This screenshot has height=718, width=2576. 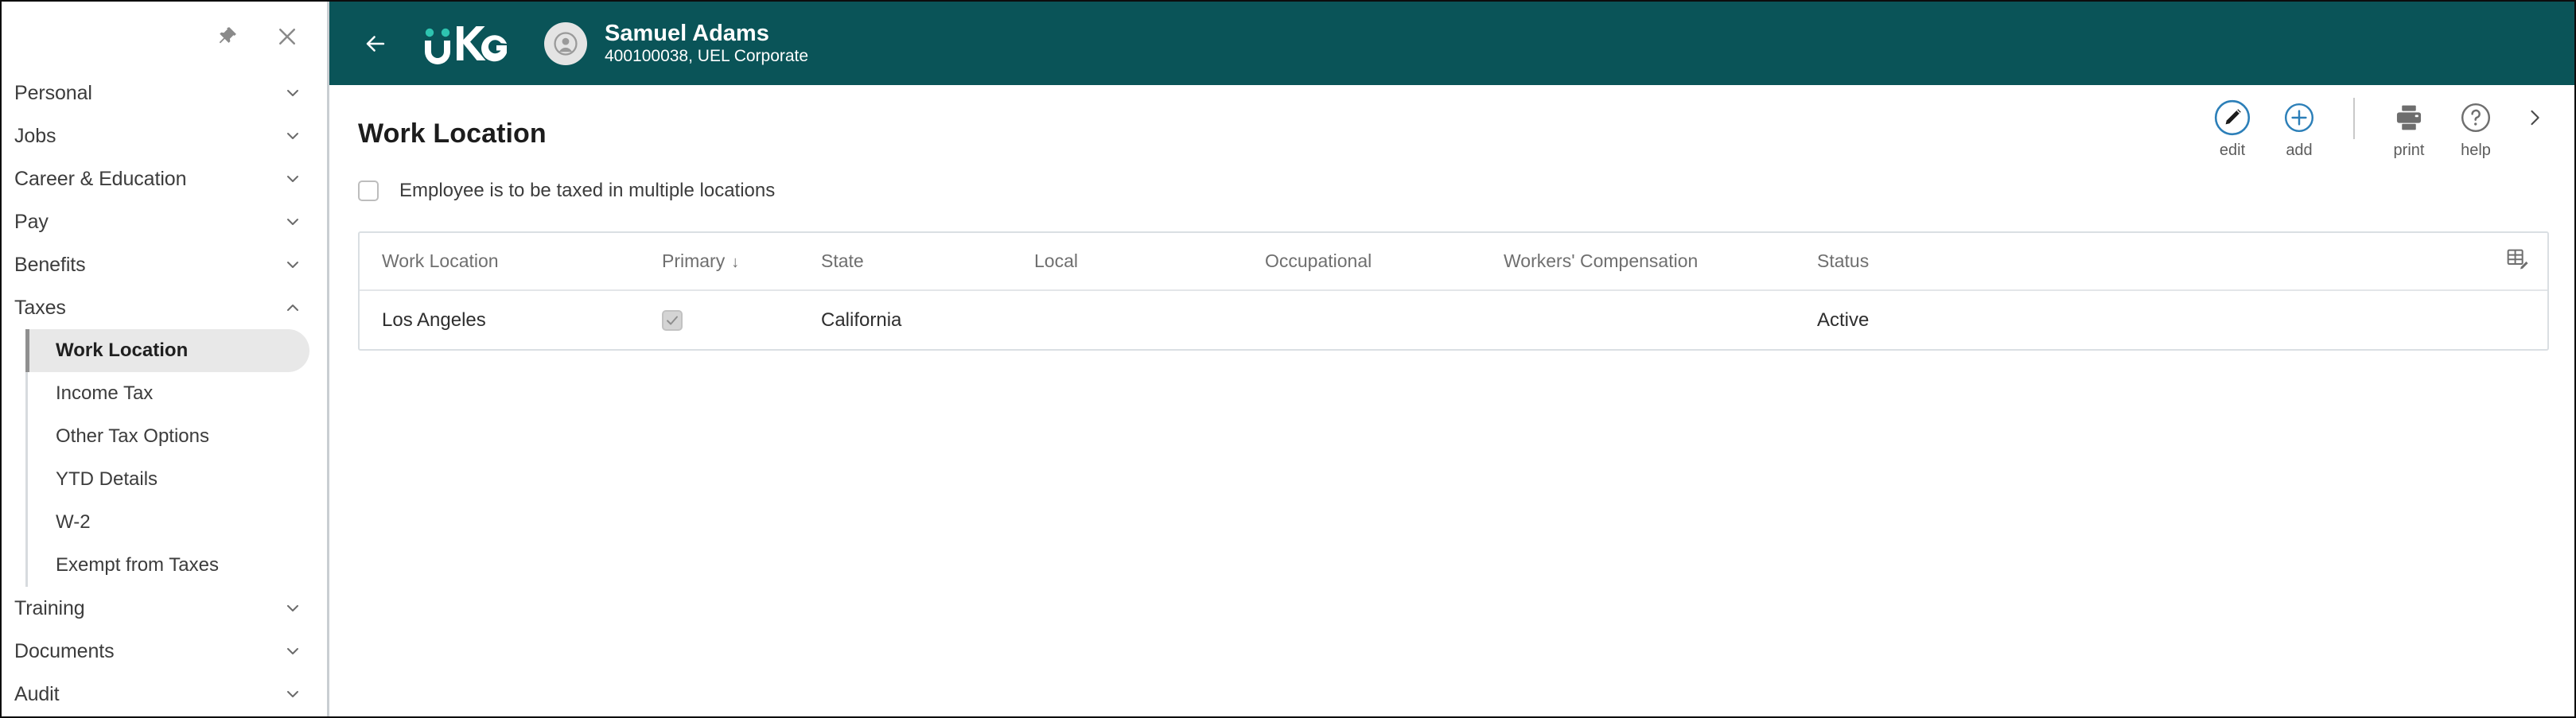 What do you see at coordinates (2232, 118) in the screenshot?
I see `pencil-icon` at bounding box center [2232, 118].